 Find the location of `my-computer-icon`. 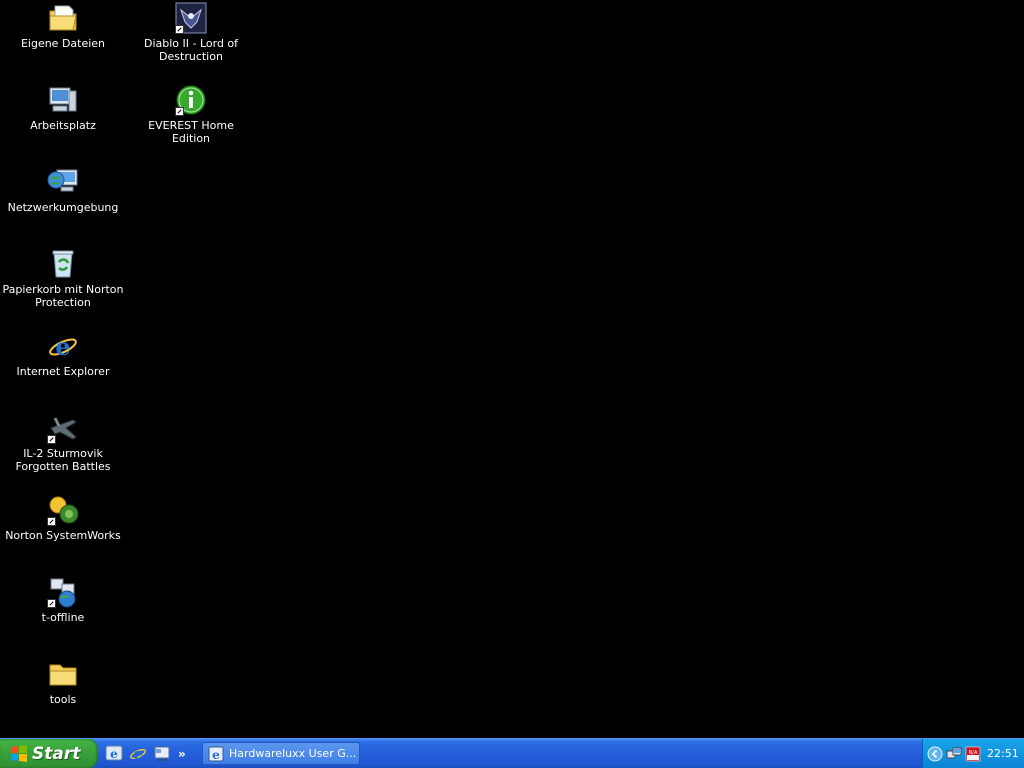

my-computer-icon is located at coordinates (63, 100).